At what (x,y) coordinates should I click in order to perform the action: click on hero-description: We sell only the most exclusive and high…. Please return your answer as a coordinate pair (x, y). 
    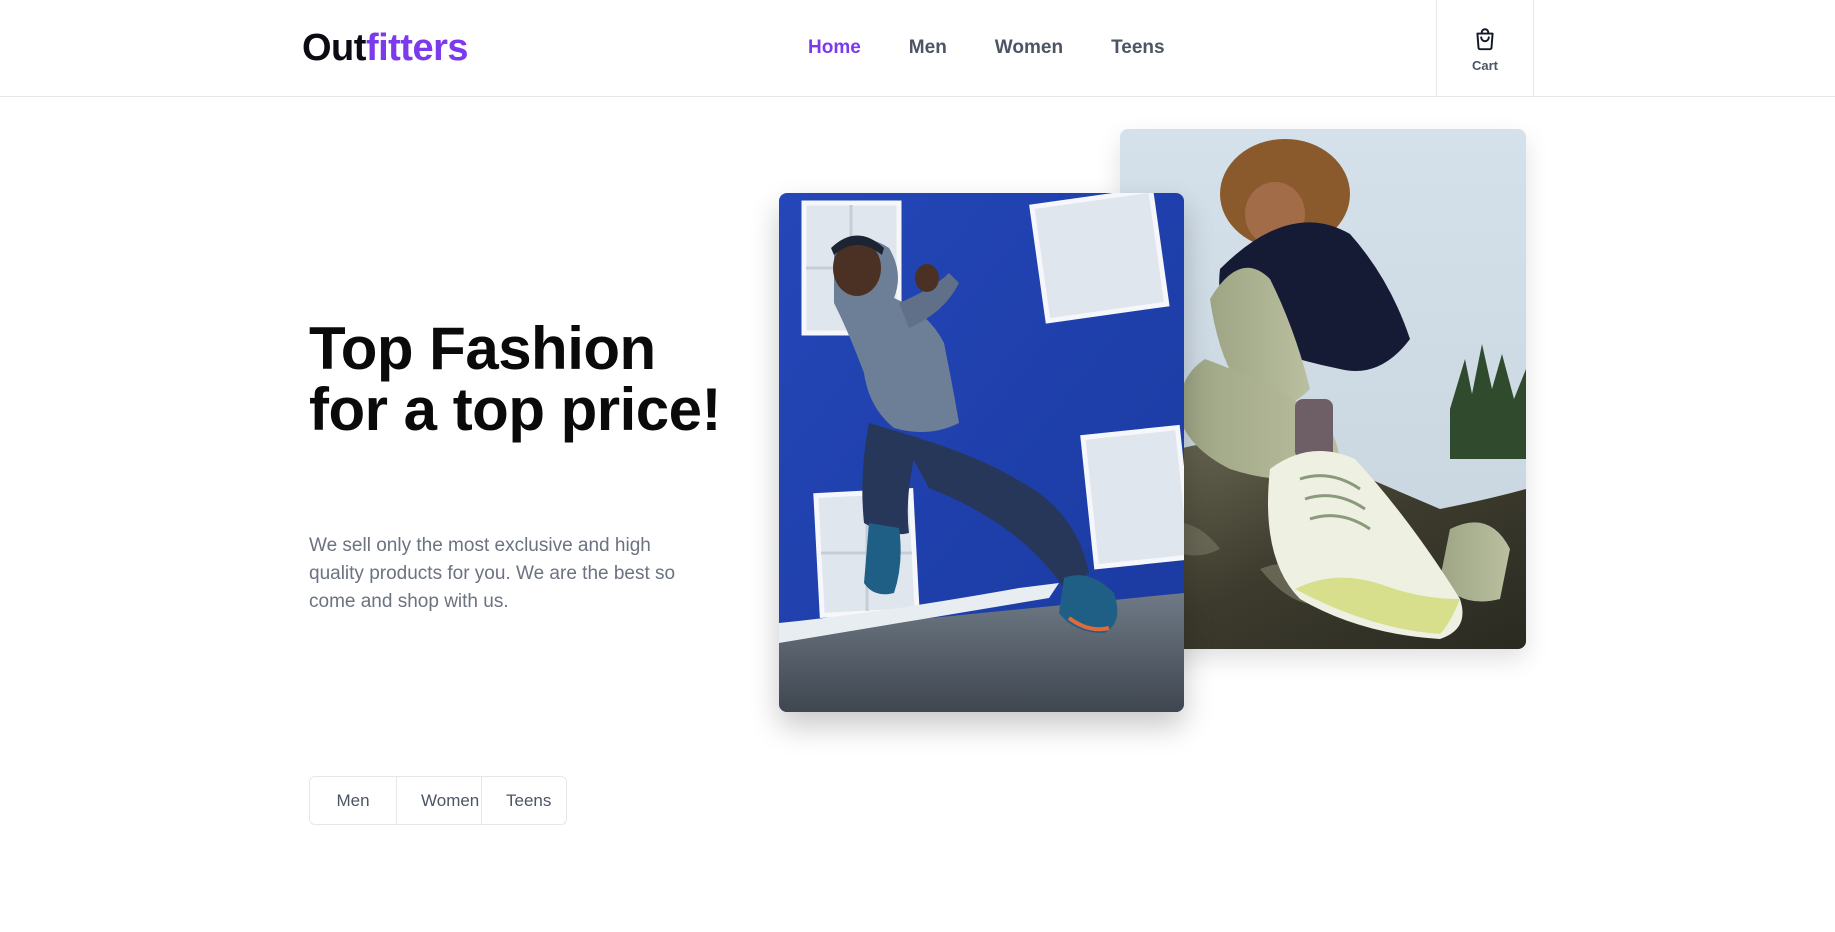
    Looking at the image, I should click on (492, 573).